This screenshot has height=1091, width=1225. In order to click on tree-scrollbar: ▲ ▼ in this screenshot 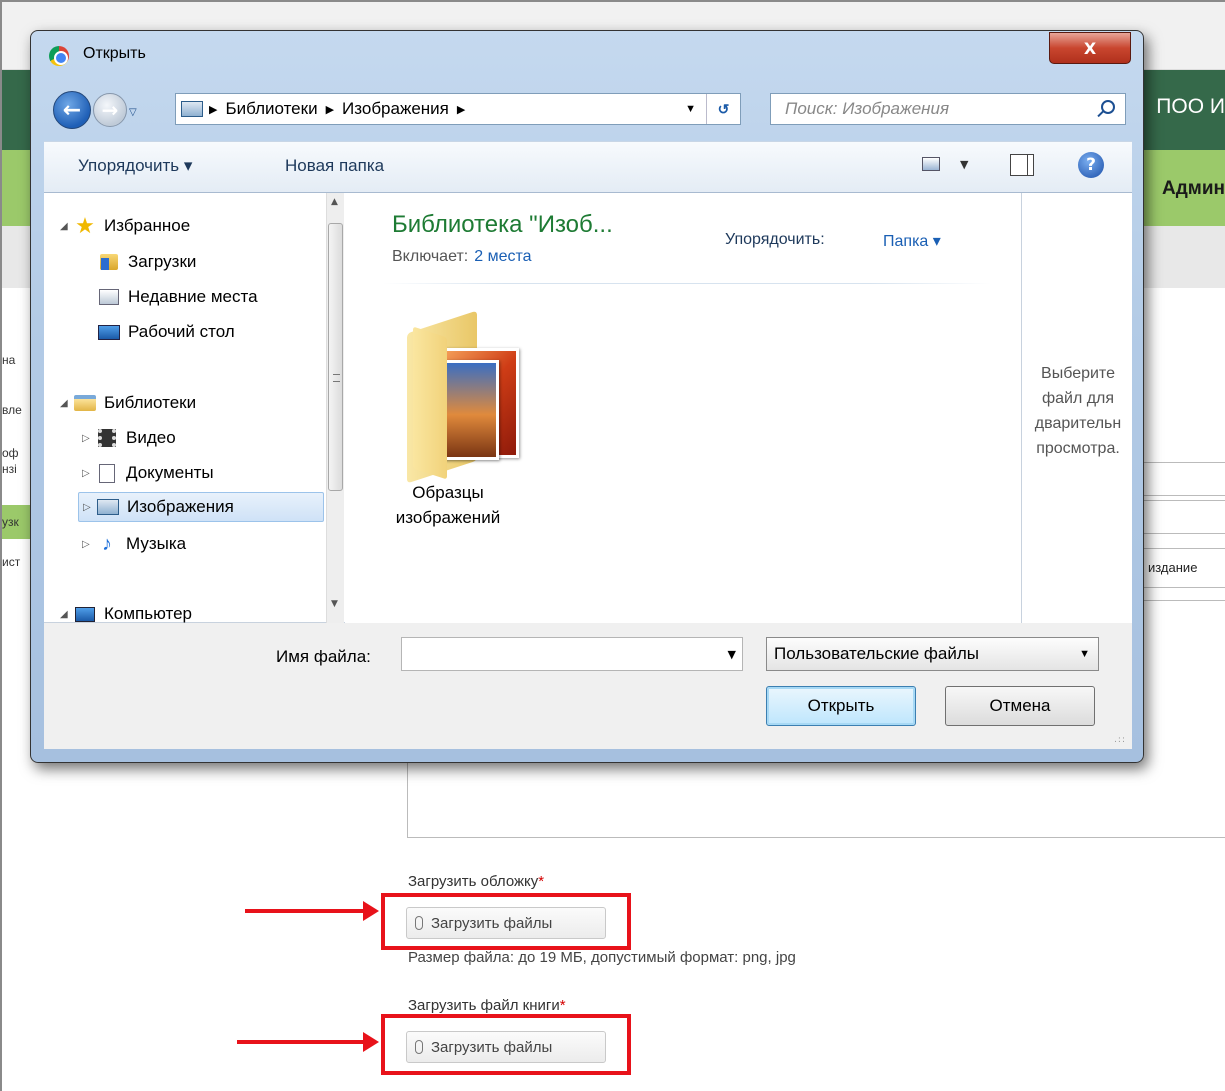, I will do `click(335, 408)`.